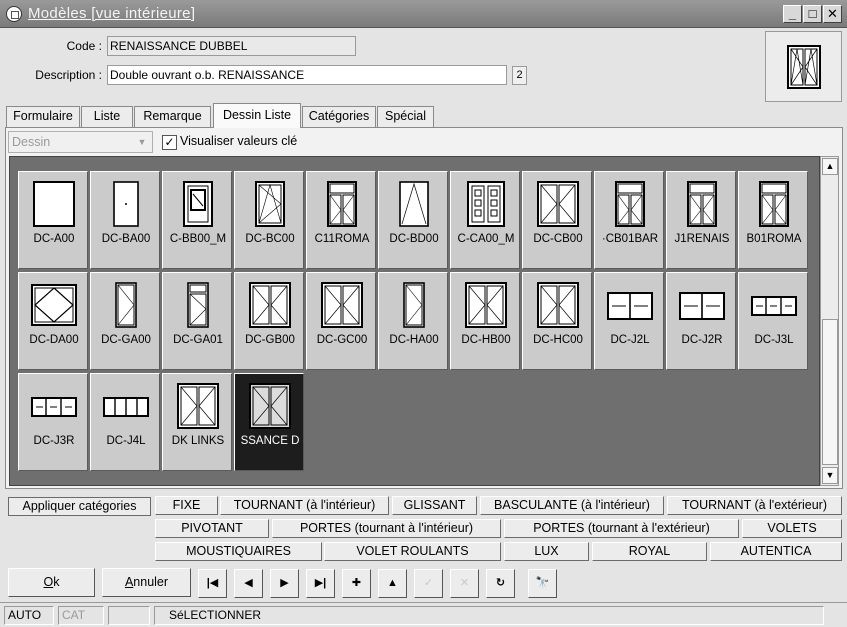 This screenshot has height=627, width=847. I want to click on close-button: ✕, so click(832, 14).